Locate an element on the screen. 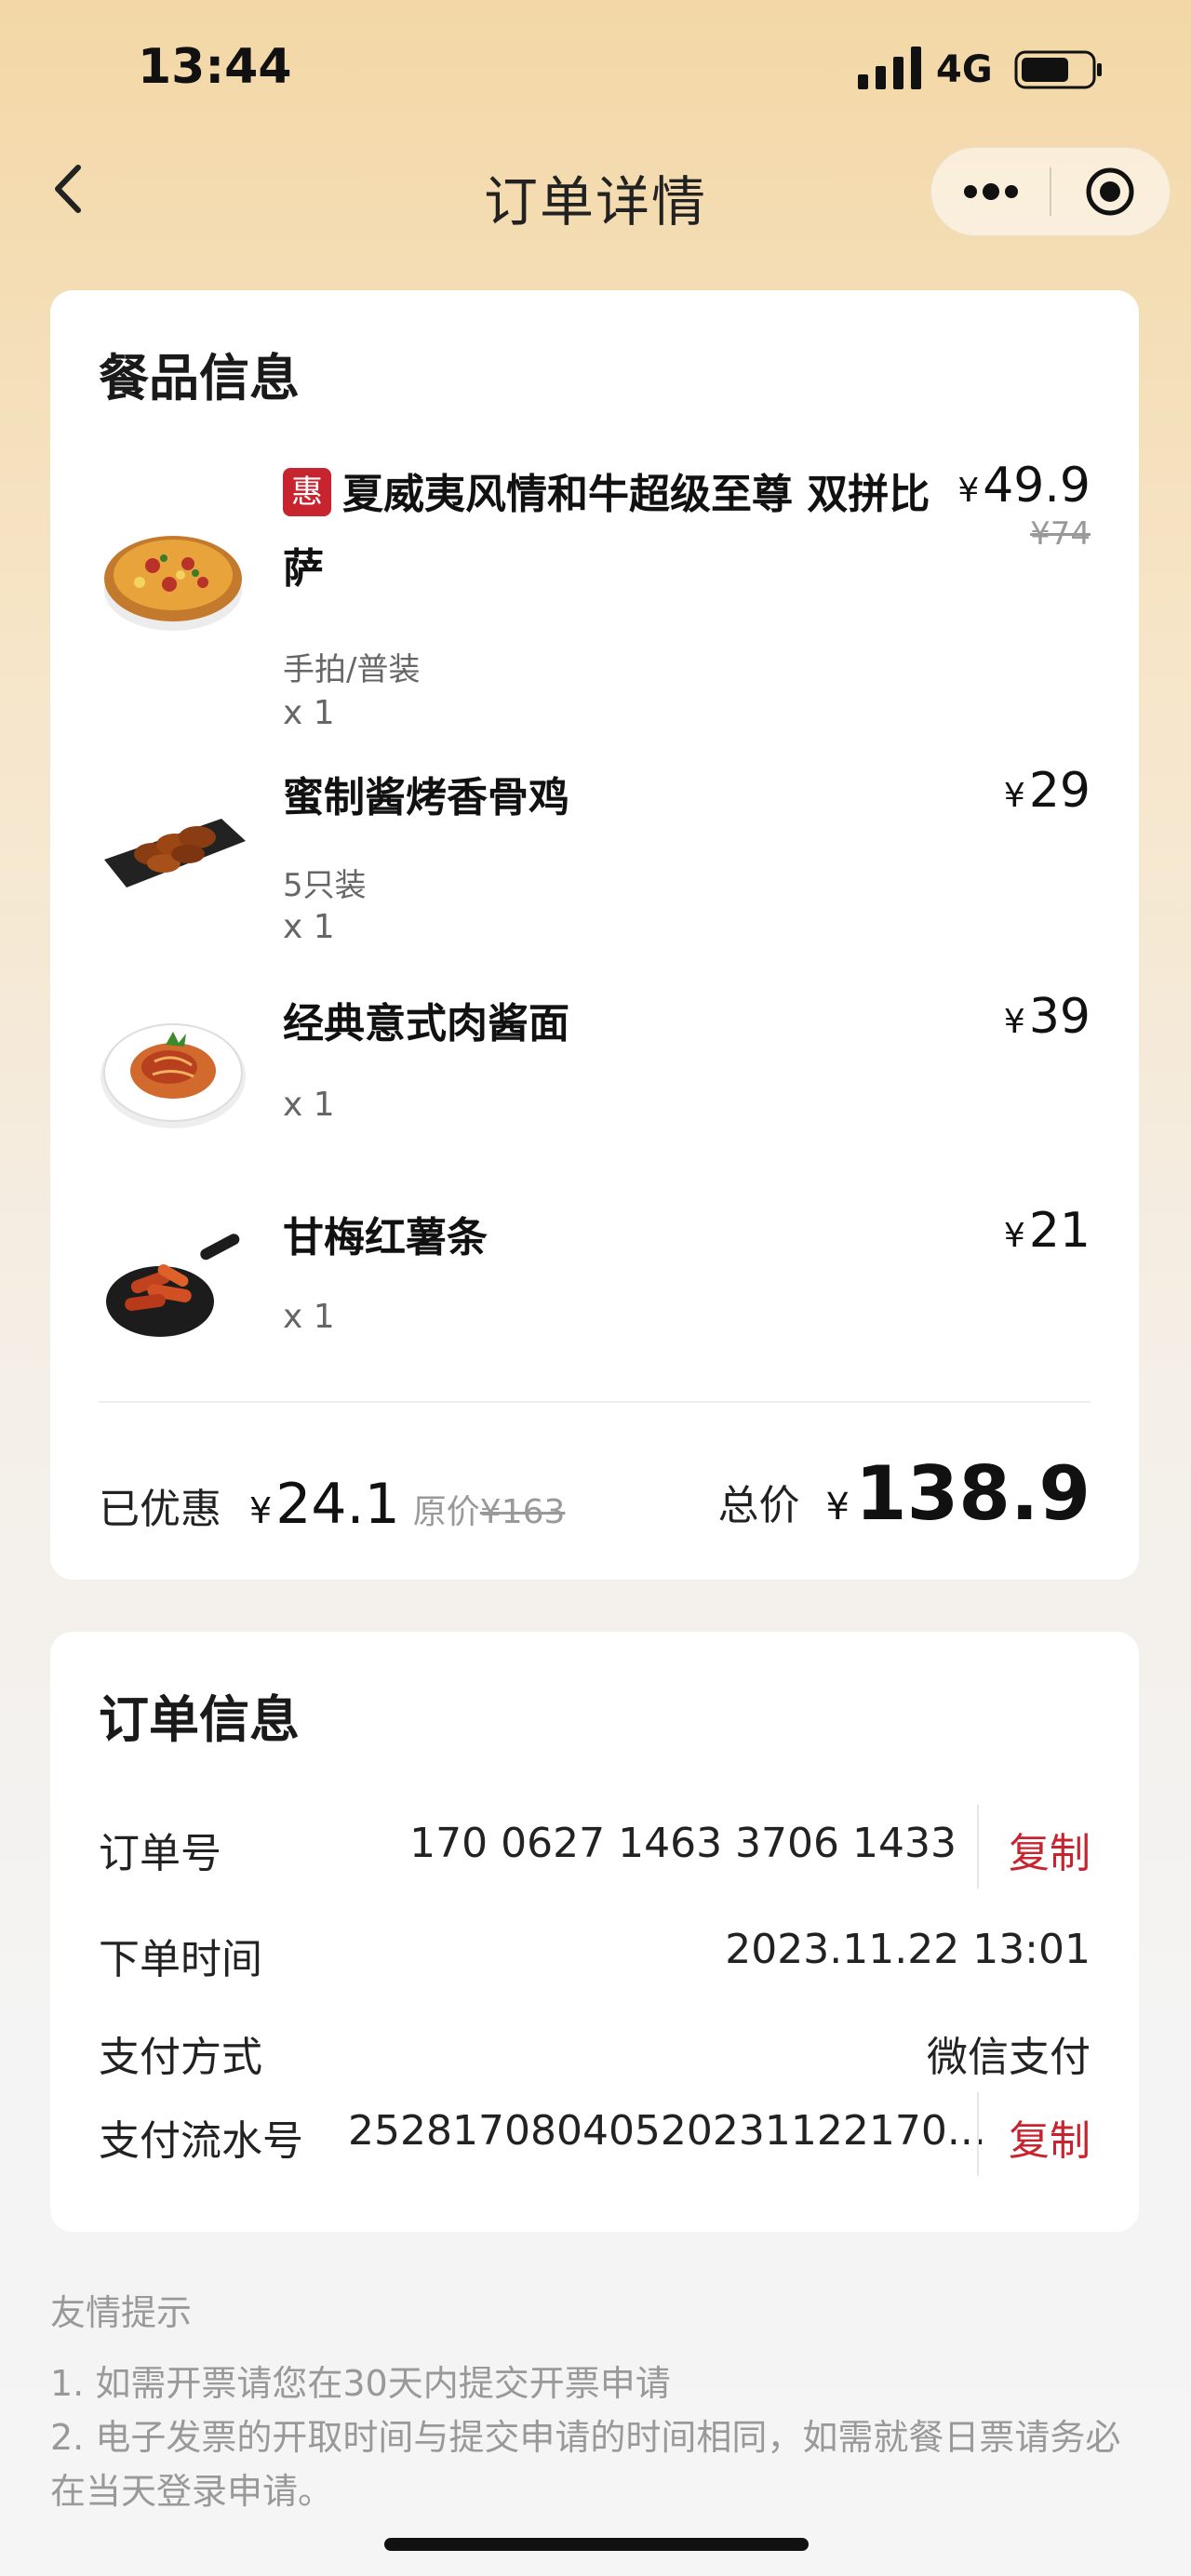 The width and height of the screenshot is (1191, 2576). food-item-original-price: ¥74 is located at coordinates (1060, 534).